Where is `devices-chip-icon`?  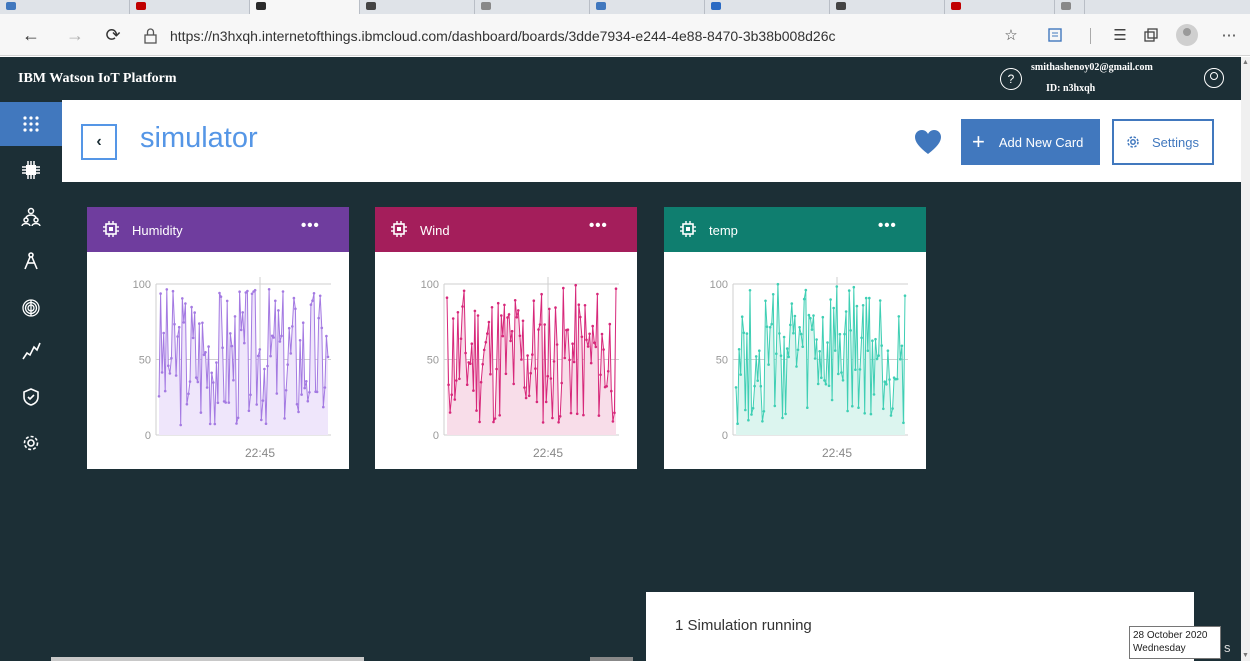
devices-chip-icon is located at coordinates (31, 170).